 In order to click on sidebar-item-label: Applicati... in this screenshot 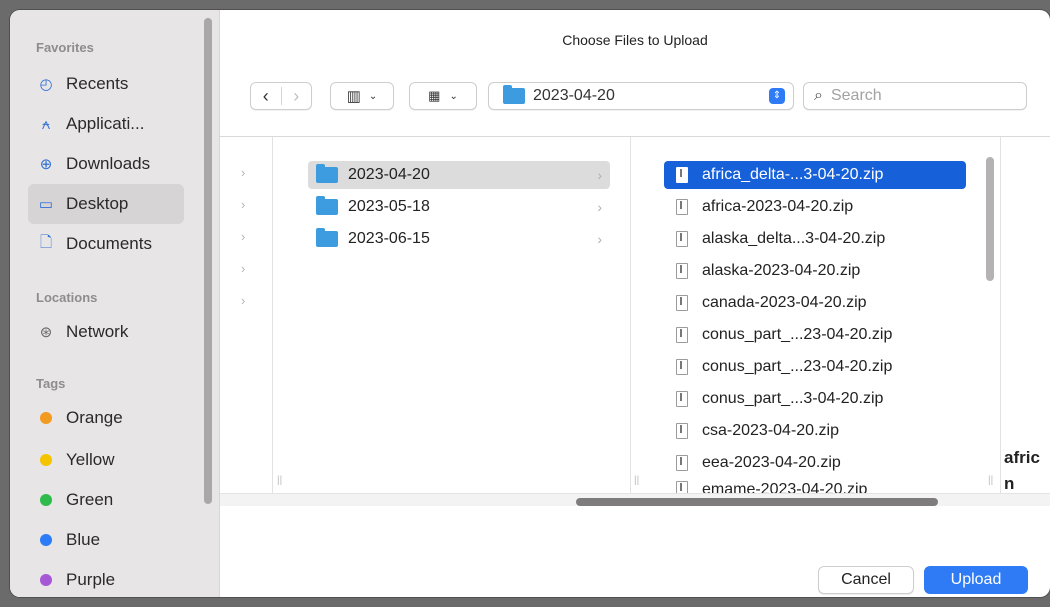, I will do `click(105, 123)`.